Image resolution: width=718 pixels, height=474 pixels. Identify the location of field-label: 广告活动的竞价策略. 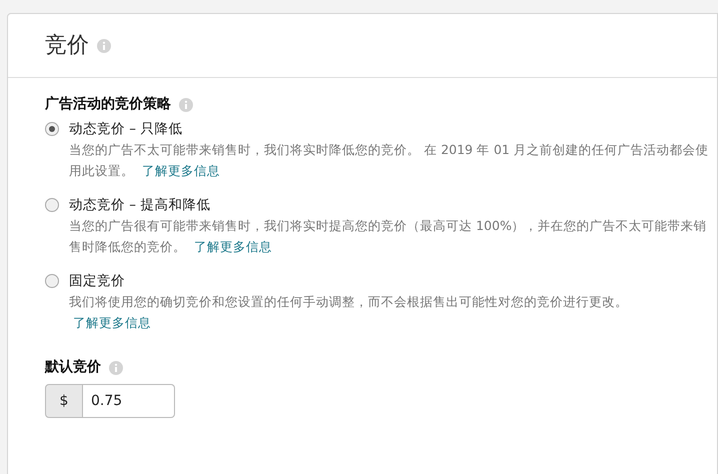
(108, 104).